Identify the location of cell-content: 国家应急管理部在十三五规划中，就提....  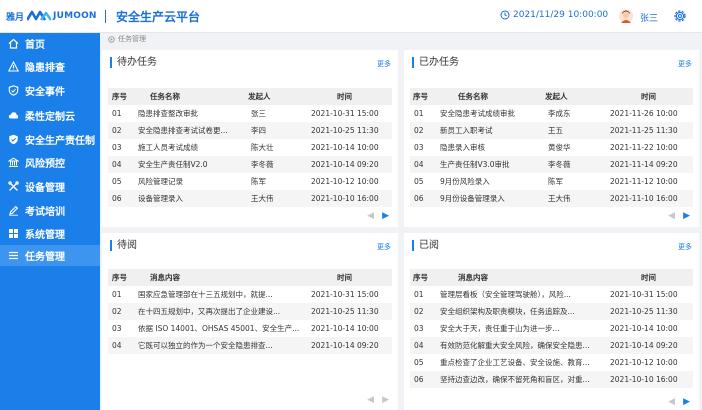
(205, 294).